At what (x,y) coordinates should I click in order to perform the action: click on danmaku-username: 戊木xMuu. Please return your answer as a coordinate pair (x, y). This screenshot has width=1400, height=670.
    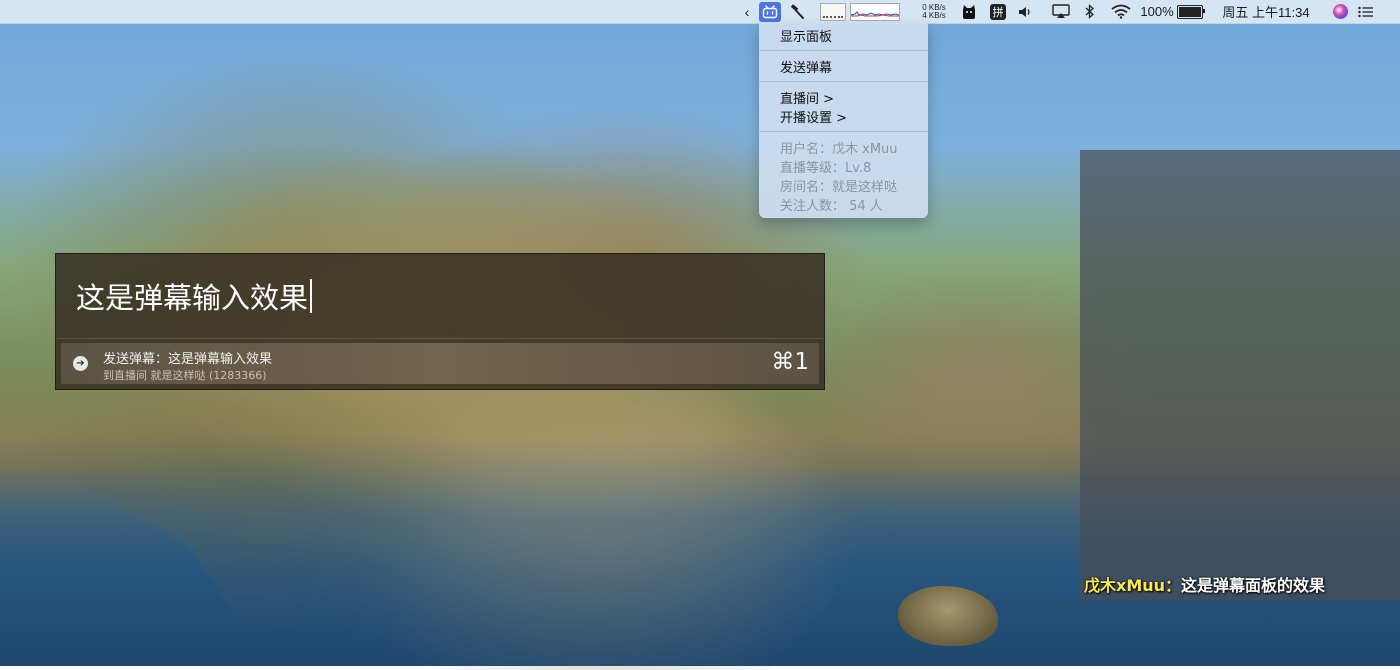
    Looking at the image, I should click on (1125, 585).